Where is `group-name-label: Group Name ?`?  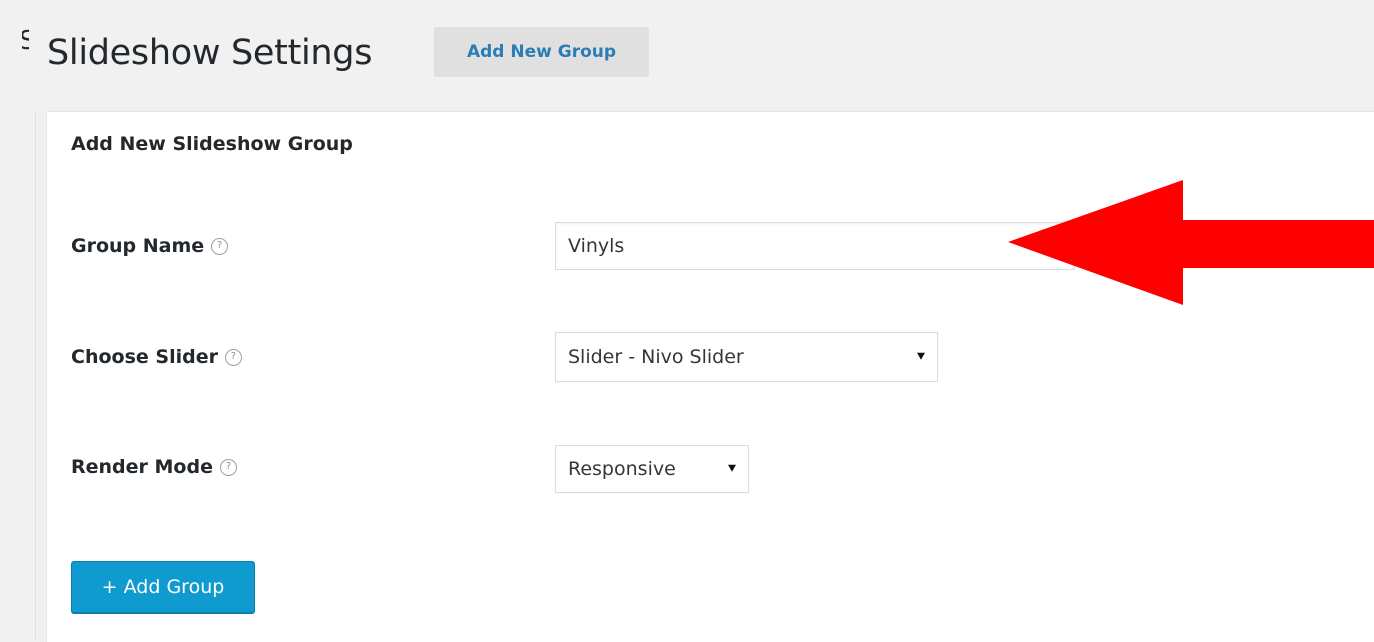 group-name-label: Group Name ? is located at coordinates (150, 246).